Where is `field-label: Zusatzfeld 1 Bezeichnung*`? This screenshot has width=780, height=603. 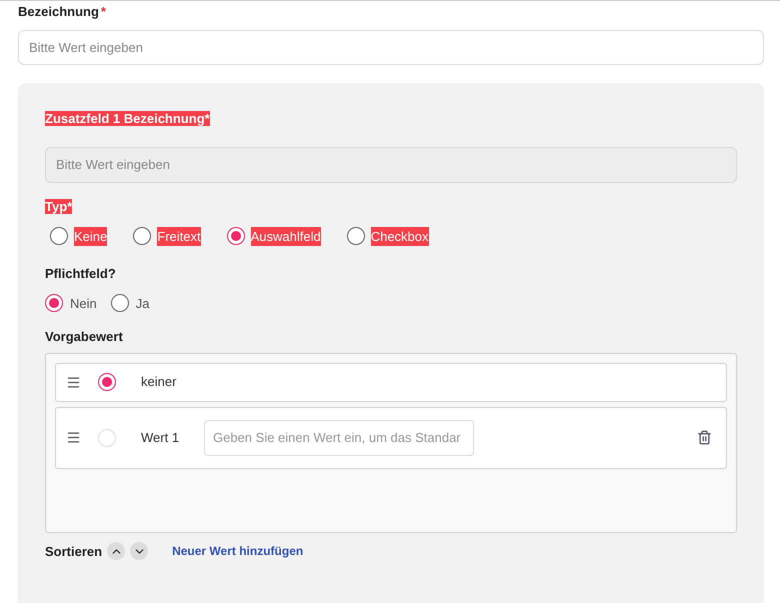 field-label: Zusatzfeld 1 Bezeichnung* is located at coordinates (127, 118).